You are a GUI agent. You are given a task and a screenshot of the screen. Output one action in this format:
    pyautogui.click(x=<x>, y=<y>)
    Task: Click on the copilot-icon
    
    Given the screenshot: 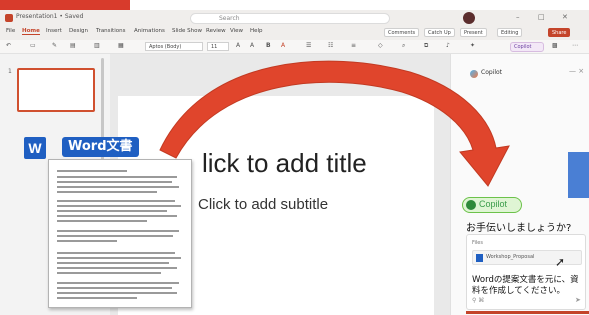 What is the action you would take?
    pyautogui.click(x=471, y=205)
    